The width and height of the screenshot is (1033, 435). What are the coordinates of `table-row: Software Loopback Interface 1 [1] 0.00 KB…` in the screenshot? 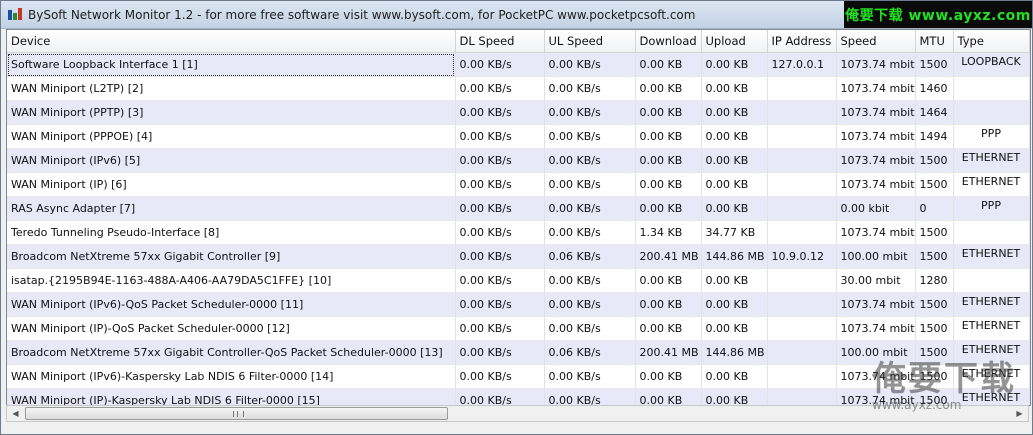 It's located at (518, 64).